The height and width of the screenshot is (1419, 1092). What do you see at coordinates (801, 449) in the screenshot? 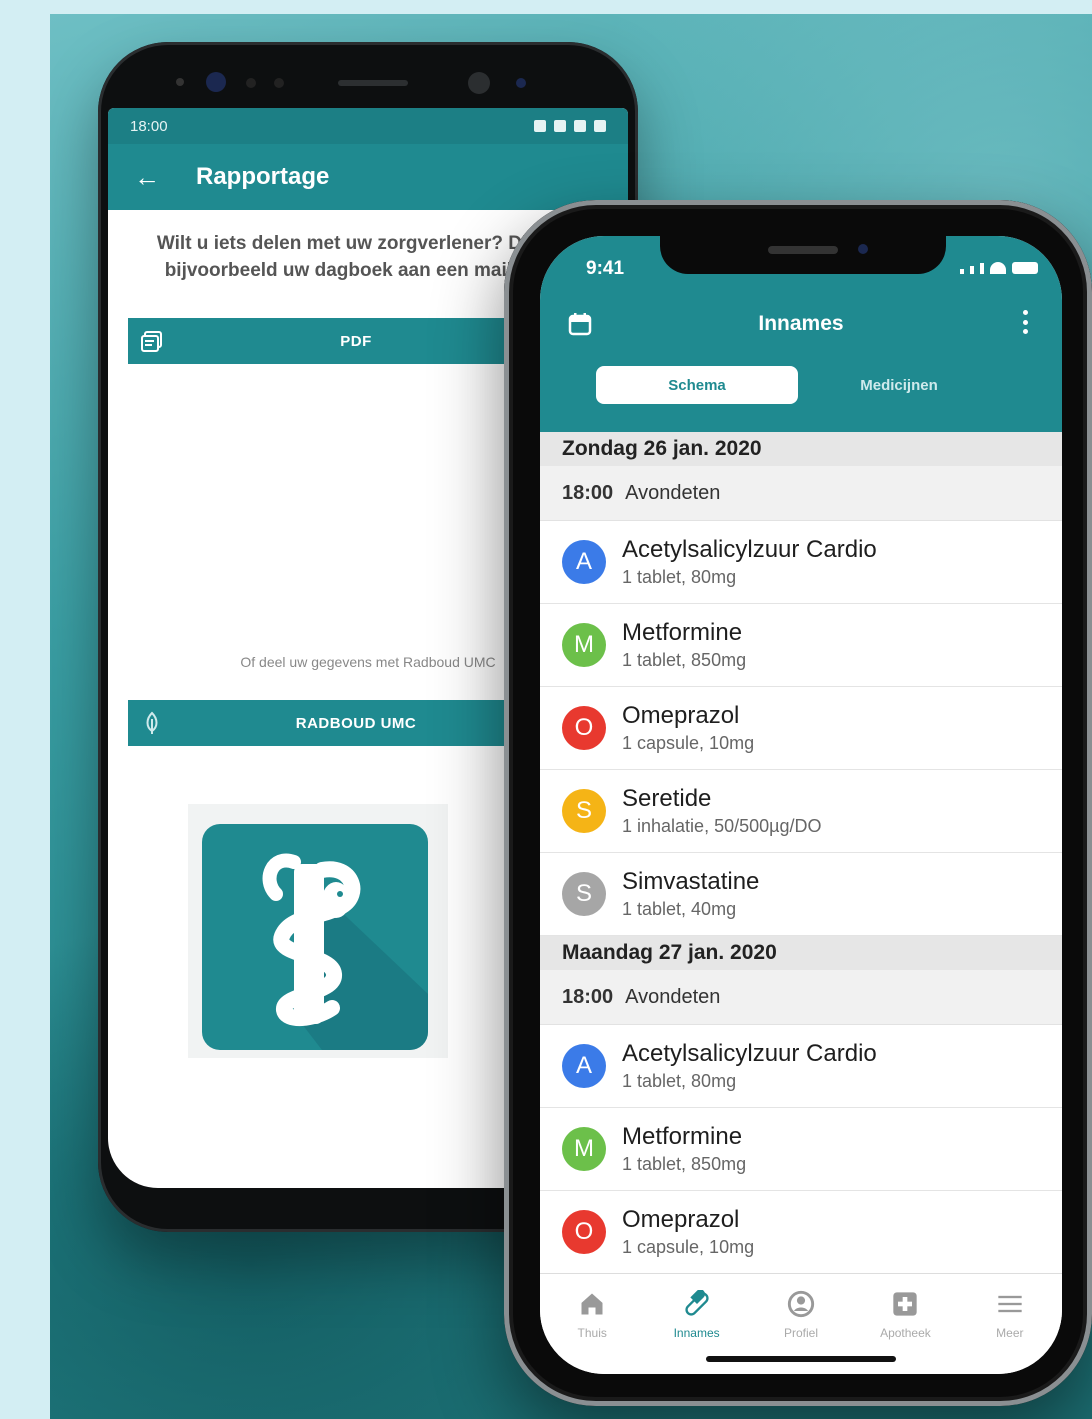
I see `day-header: Zondag 26 jan. 2020` at bounding box center [801, 449].